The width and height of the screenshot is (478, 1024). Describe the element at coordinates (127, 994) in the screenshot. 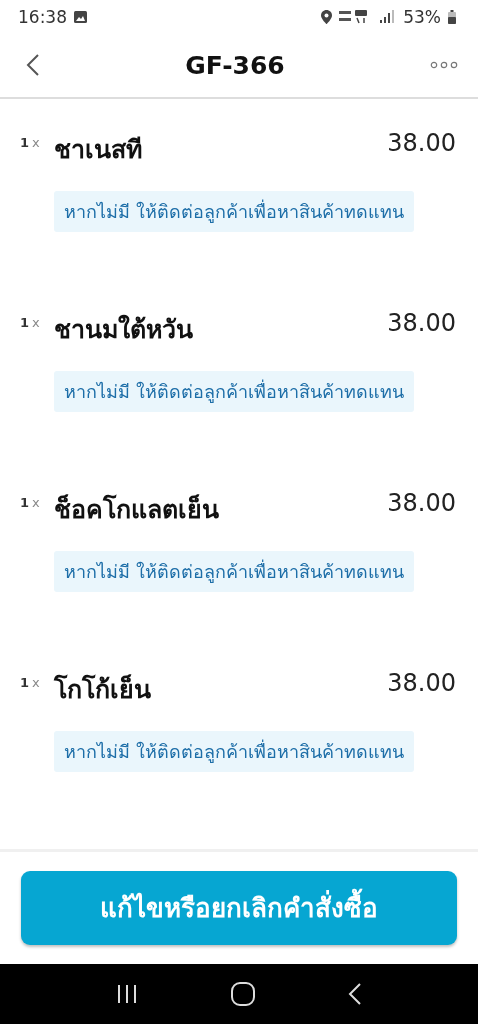

I see `recent-apps-icon` at that location.